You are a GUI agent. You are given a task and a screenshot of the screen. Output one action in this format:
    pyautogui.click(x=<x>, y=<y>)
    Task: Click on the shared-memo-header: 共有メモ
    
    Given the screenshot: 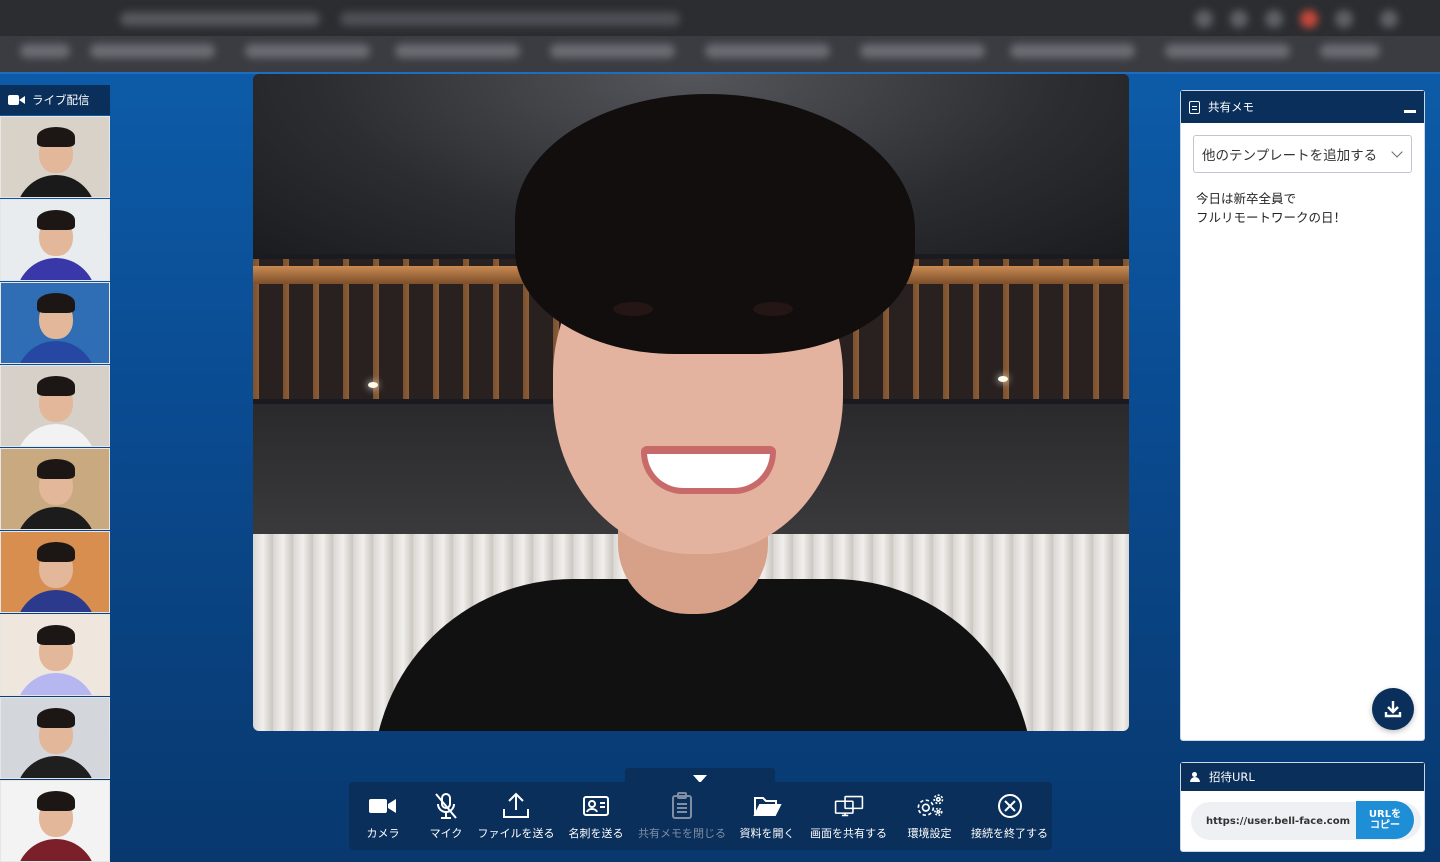 What is the action you would take?
    pyautogui.click(x=1302, y=107)
    